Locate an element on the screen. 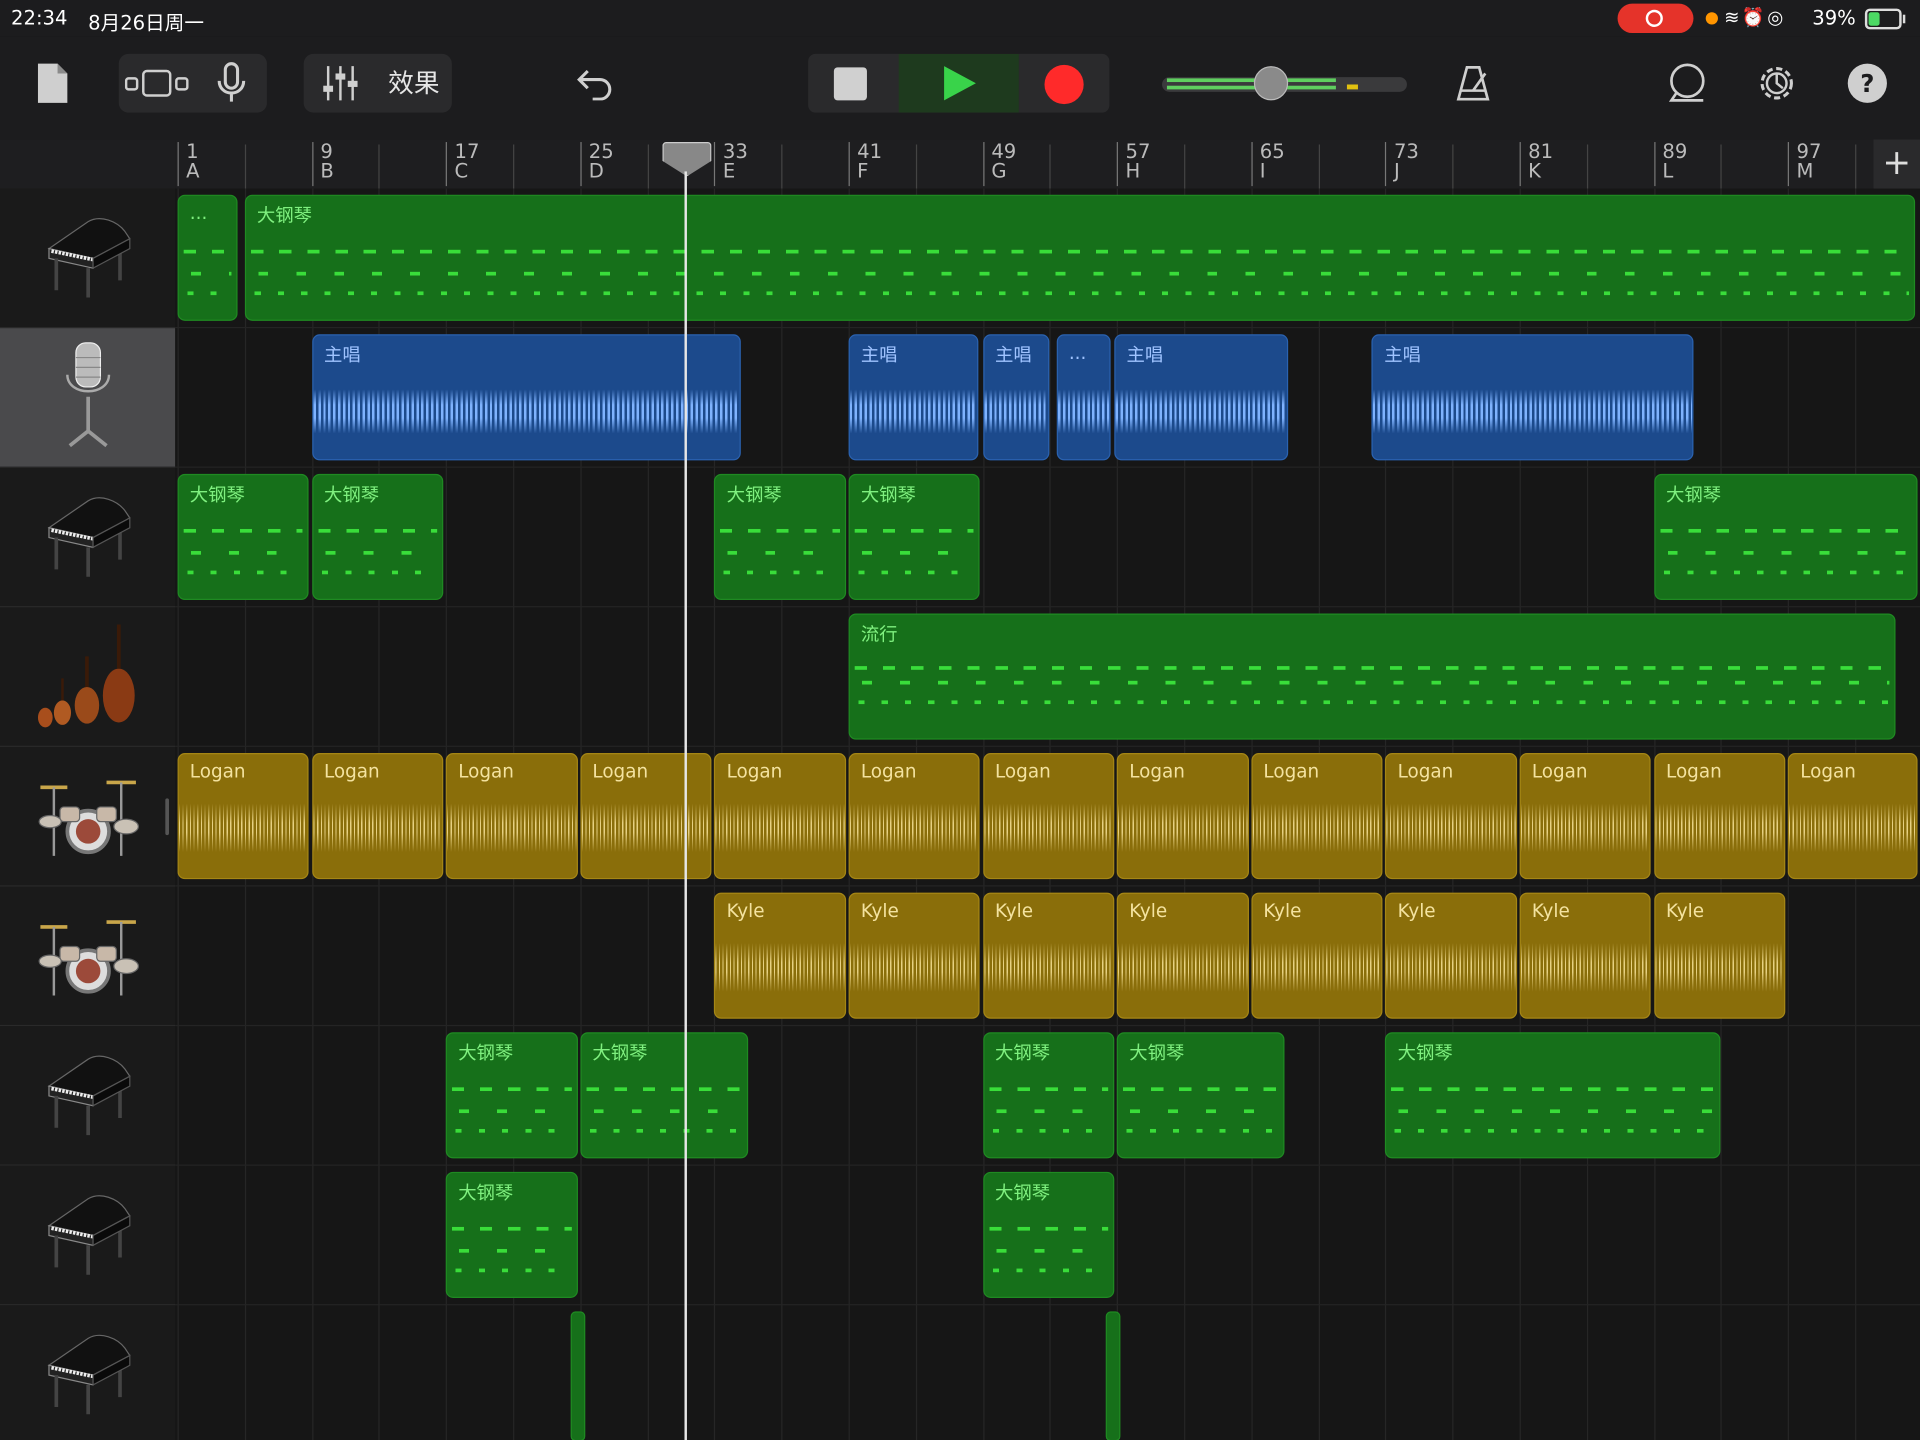 The width and height of the screenshot is (1920, 1440). stop-button is located at coordinates (850, 84).